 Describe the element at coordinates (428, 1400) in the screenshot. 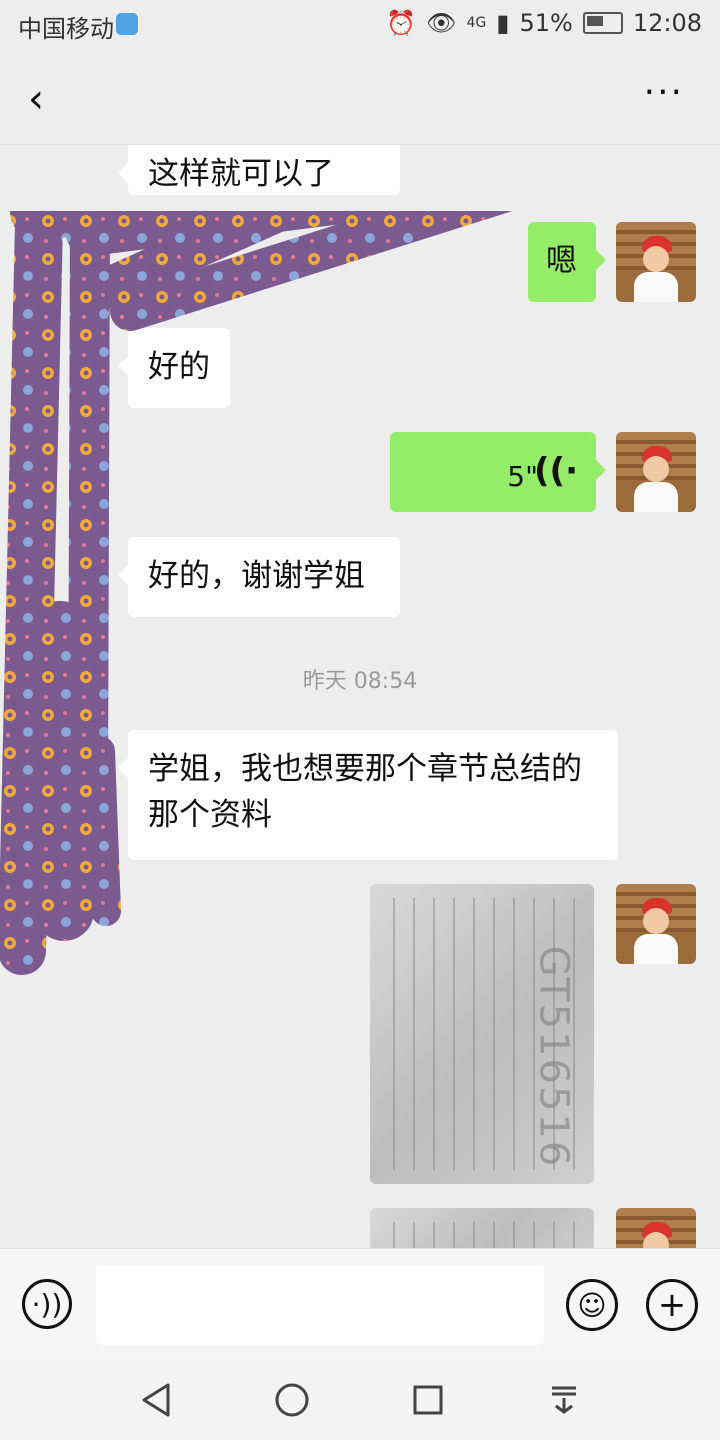

I see `recent-square-icon` at that location.